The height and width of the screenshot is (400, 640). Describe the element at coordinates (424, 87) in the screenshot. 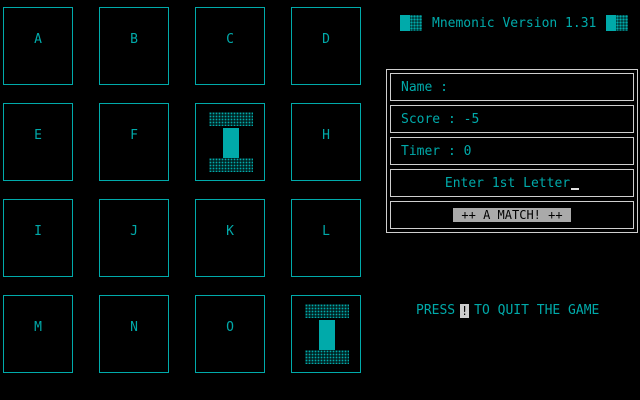

I see `name-label: Name :` at that location.